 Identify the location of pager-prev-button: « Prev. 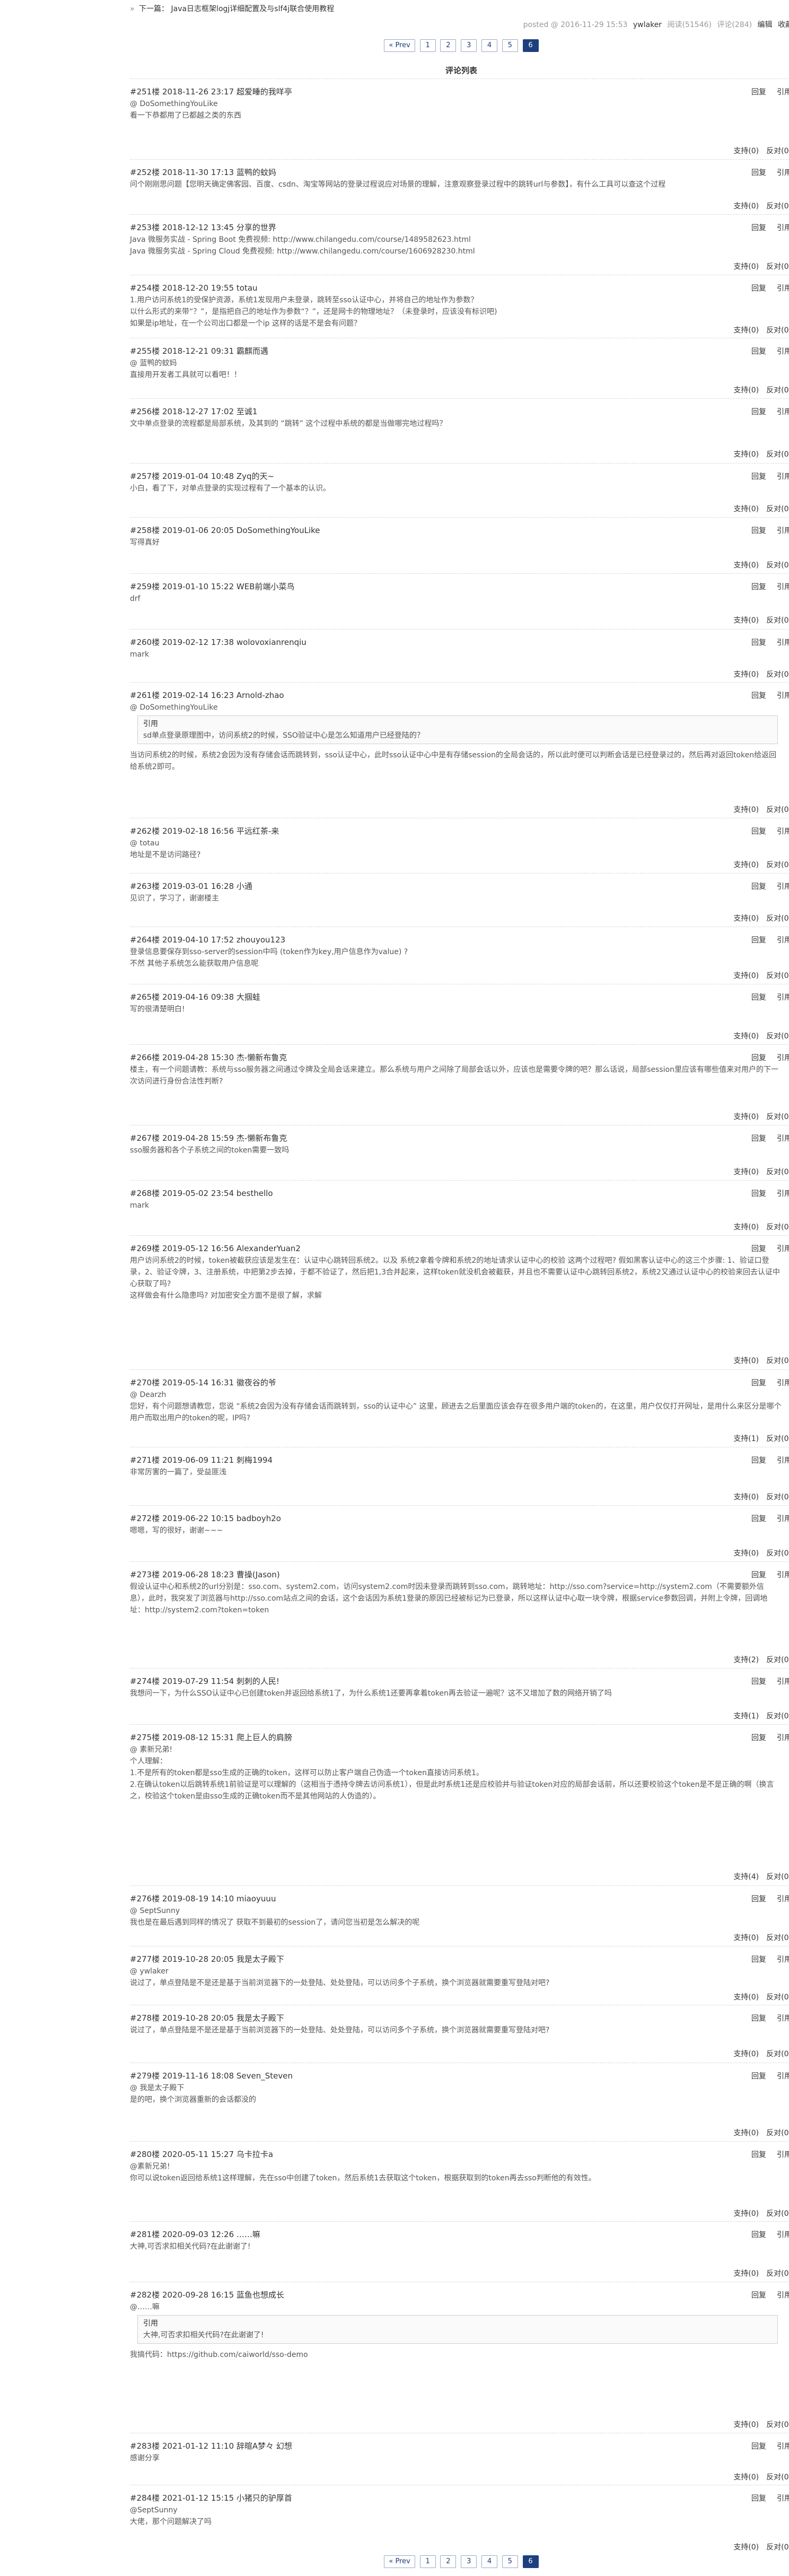
(399, 2561).